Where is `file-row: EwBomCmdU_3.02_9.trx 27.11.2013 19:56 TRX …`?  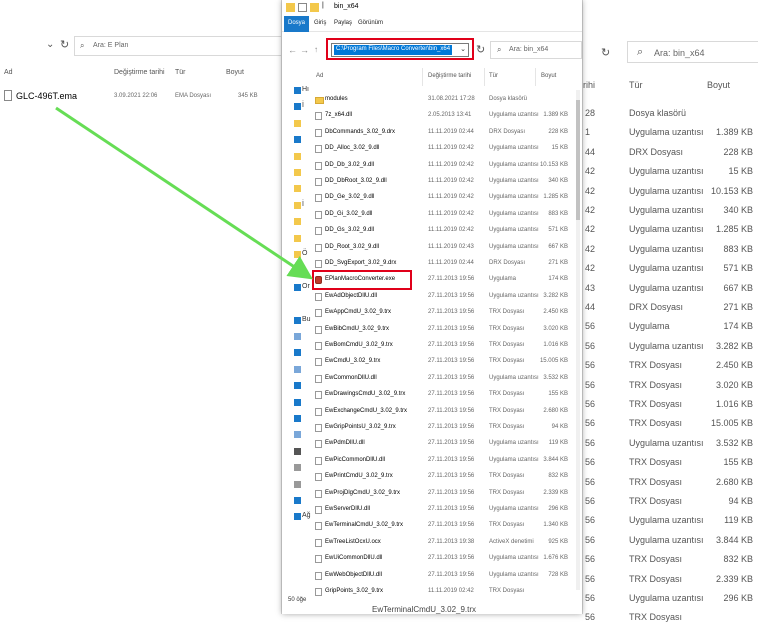 file-row: EwBomCmdU_3.02_9.trx 27.11.2013 19:56 TRX … is located at coordinates (447, 346).